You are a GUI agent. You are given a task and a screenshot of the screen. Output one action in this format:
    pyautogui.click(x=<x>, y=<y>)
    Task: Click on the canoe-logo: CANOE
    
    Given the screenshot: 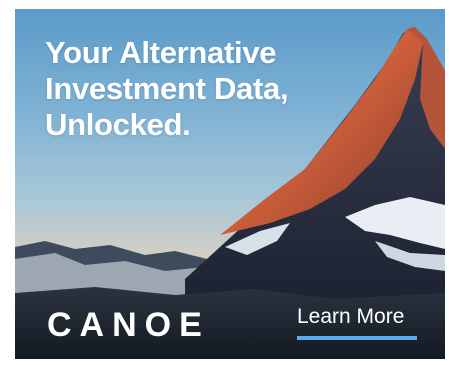 What is the action you would take?
    pyautogui.click(x=128, y=325)
    